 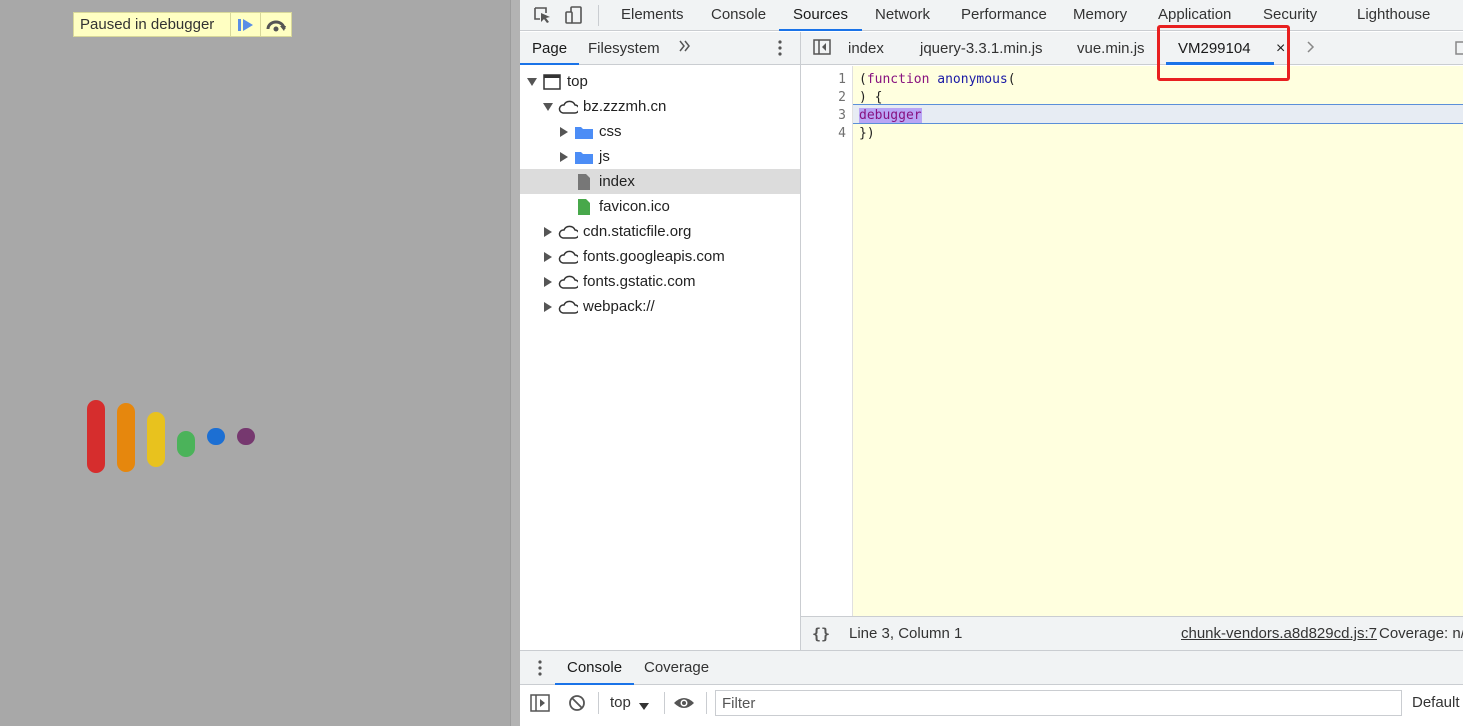 I want to click on line-number-gutter: 1 2 3 4, so click(x=827, y=341).